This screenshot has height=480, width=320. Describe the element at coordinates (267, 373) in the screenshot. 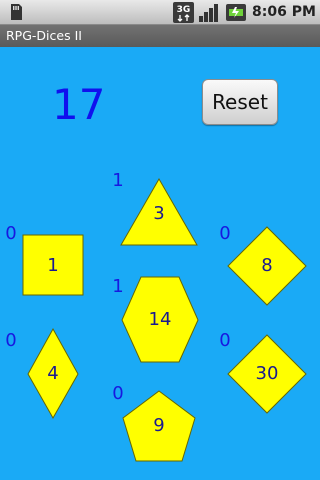

I see `d100-face-value: 30` at that location.